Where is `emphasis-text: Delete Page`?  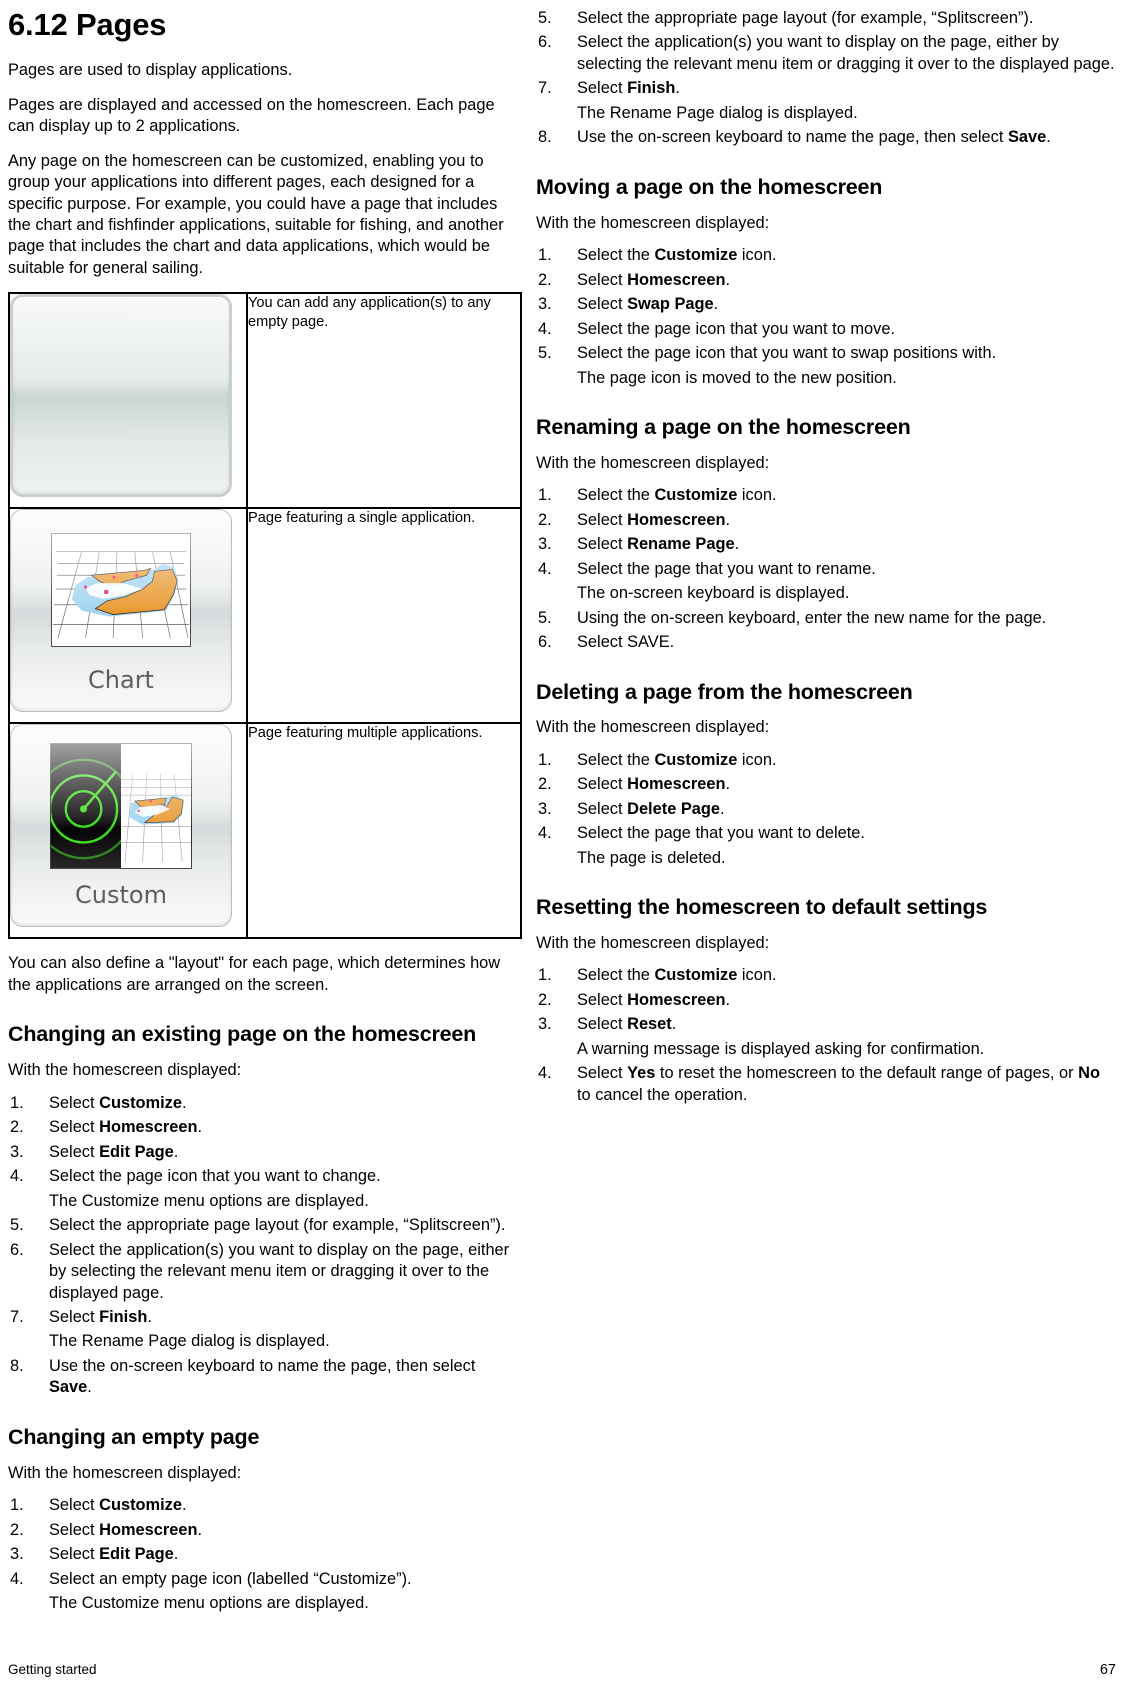
emphasis-text: Delete Page is located at coordinates (674, 808).